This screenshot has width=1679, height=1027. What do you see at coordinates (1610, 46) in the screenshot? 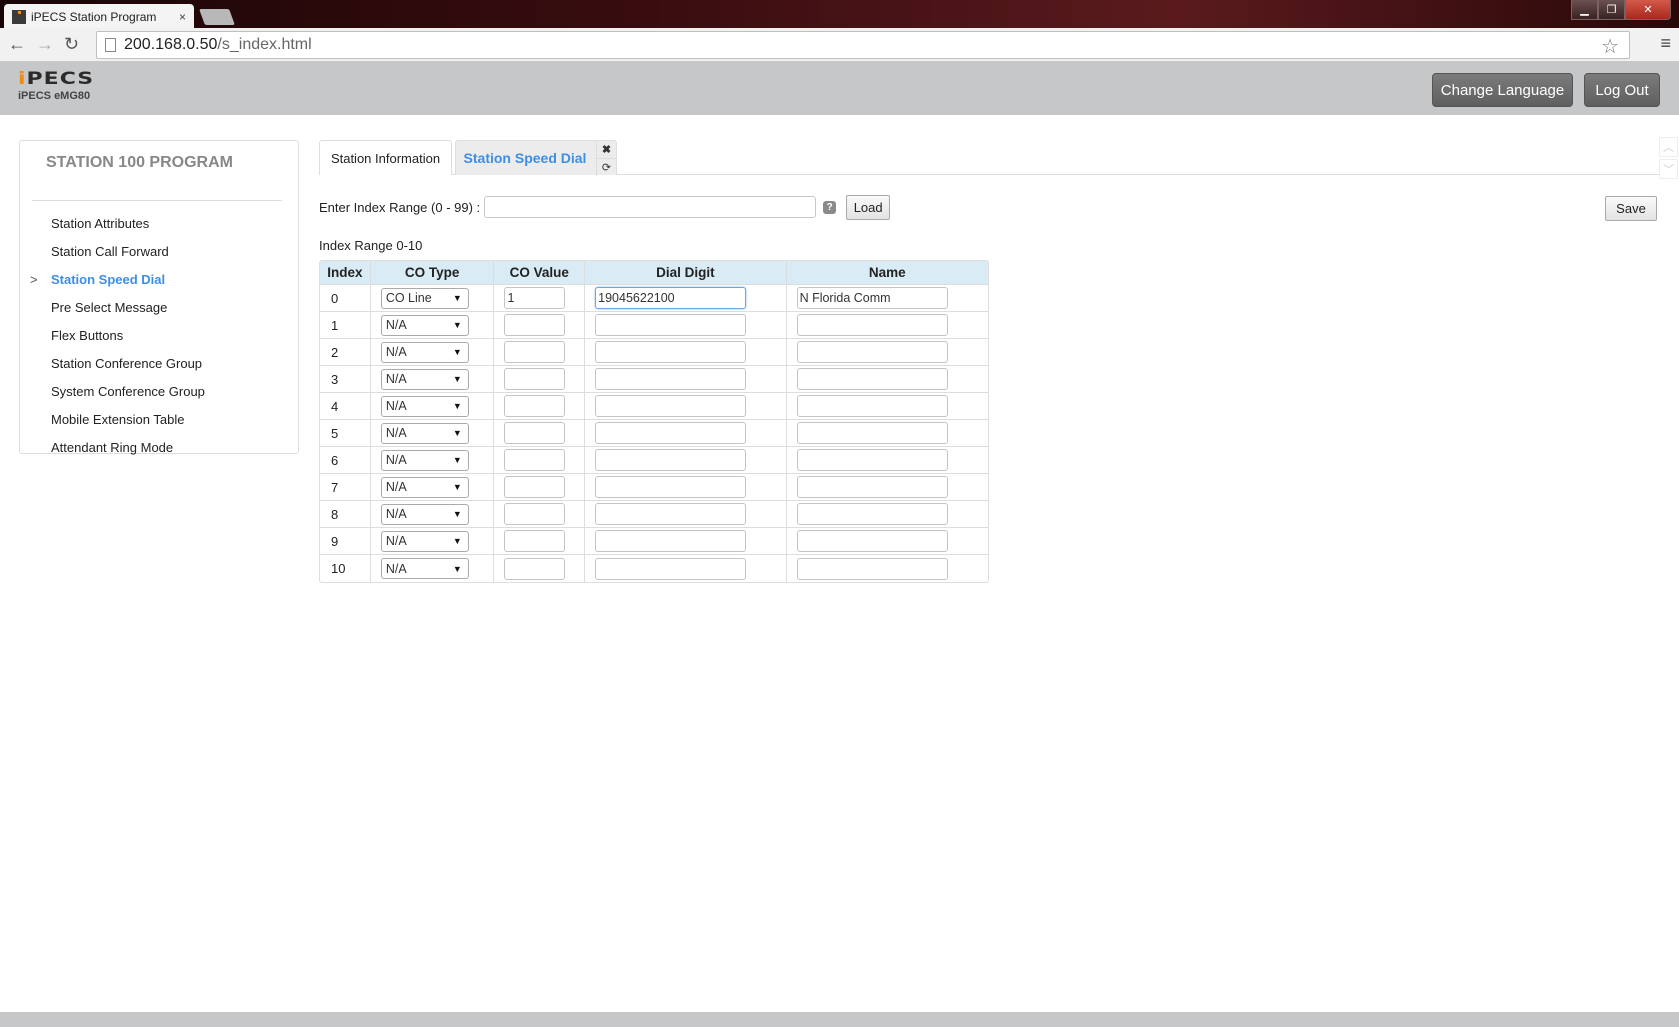
I see `bookmark-star-icon: ☆` at bounding box center [1610, 46].